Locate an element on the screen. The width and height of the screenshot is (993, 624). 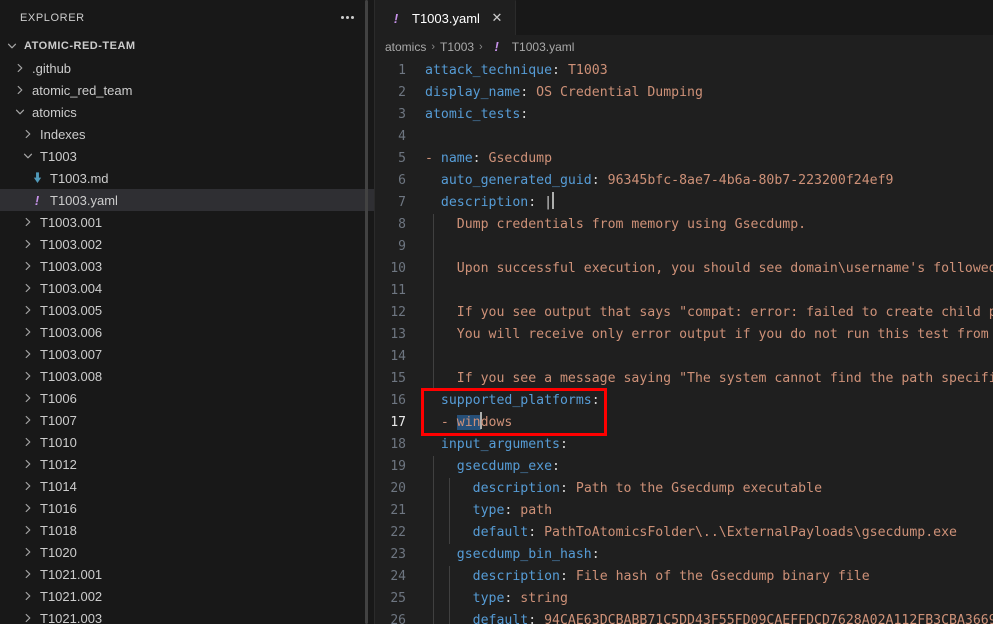
tree-item-label: T1003.003 is located at coordinates (71, 266).